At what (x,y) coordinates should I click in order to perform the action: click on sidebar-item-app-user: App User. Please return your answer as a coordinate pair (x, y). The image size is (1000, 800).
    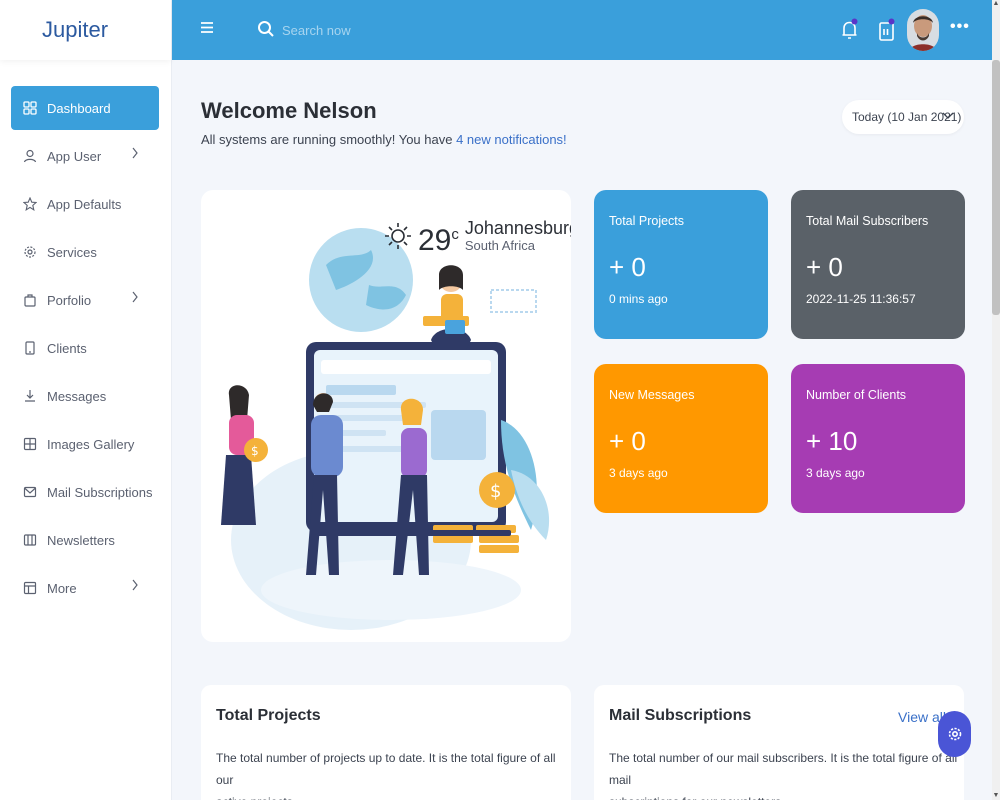
    Looking at the image, I should click on (85, 156).